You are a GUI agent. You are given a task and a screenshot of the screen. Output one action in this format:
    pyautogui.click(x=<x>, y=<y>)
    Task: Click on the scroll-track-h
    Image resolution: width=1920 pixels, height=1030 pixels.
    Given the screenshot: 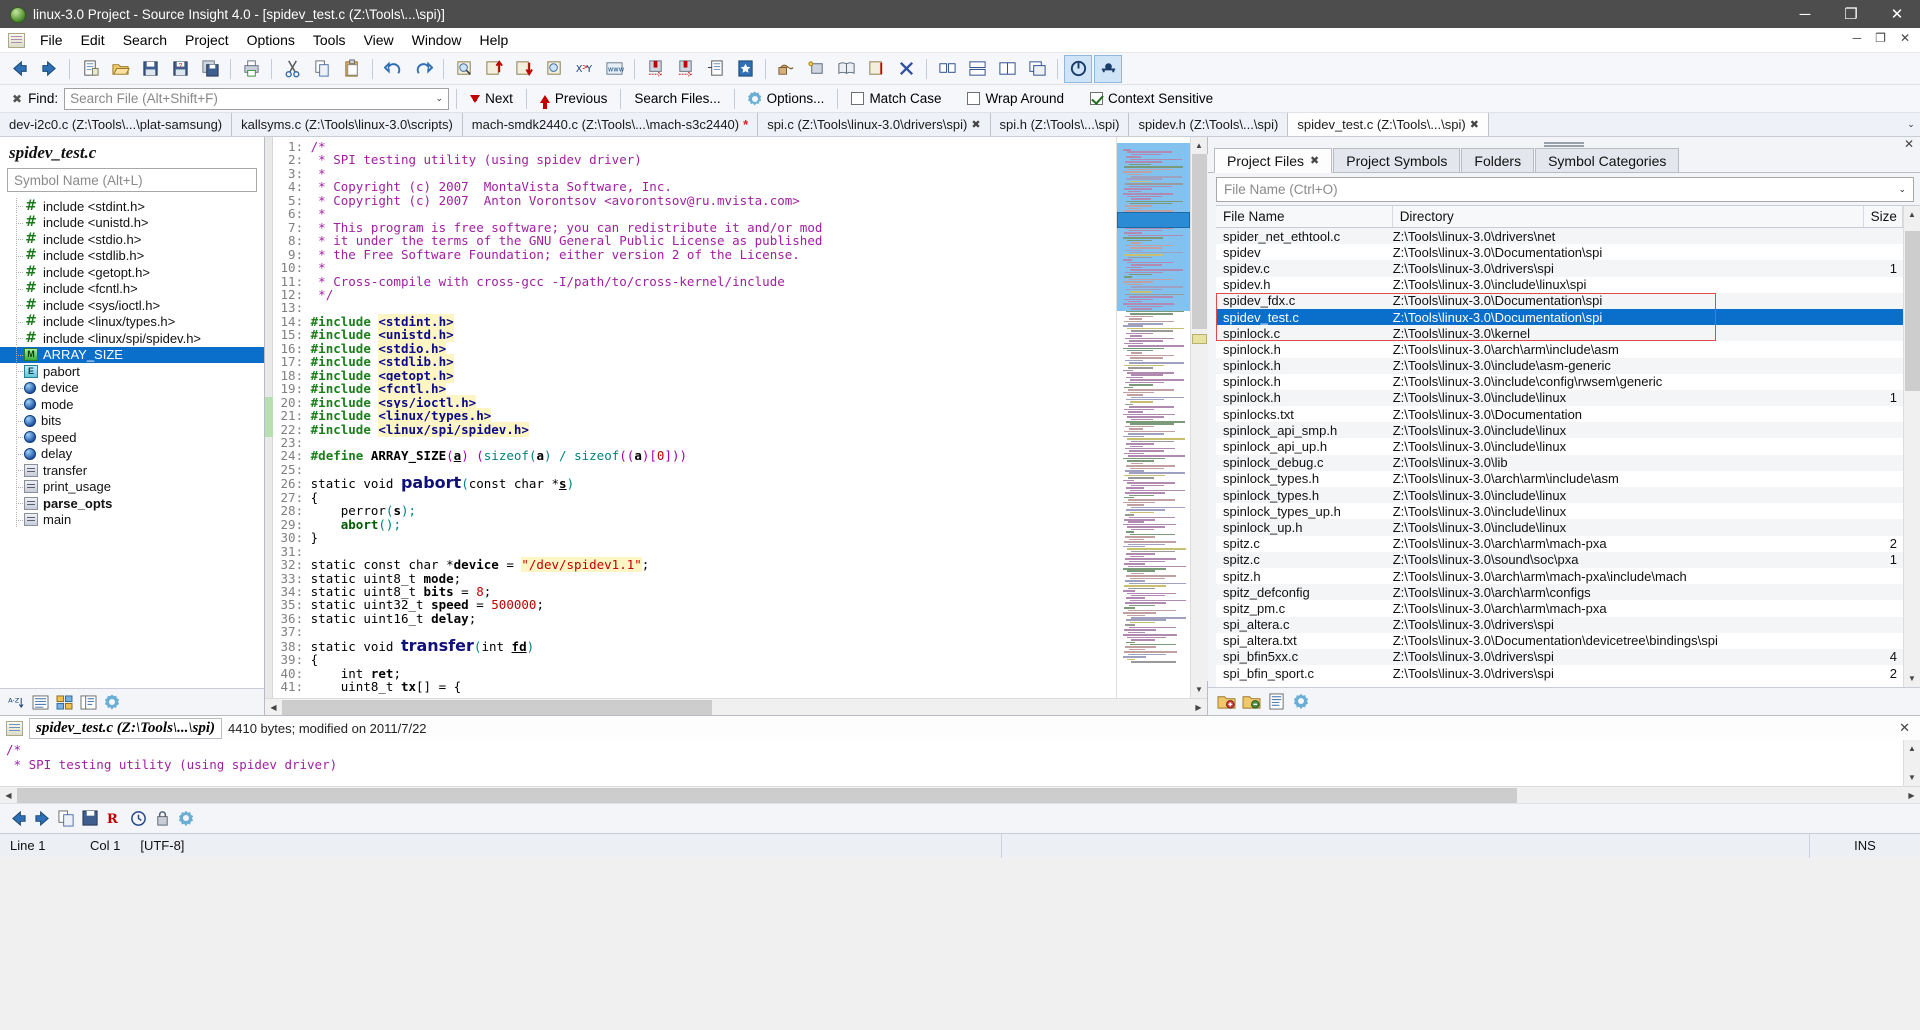 What is the action you would take?
    pyautogui.click(x=960, y=795)
    